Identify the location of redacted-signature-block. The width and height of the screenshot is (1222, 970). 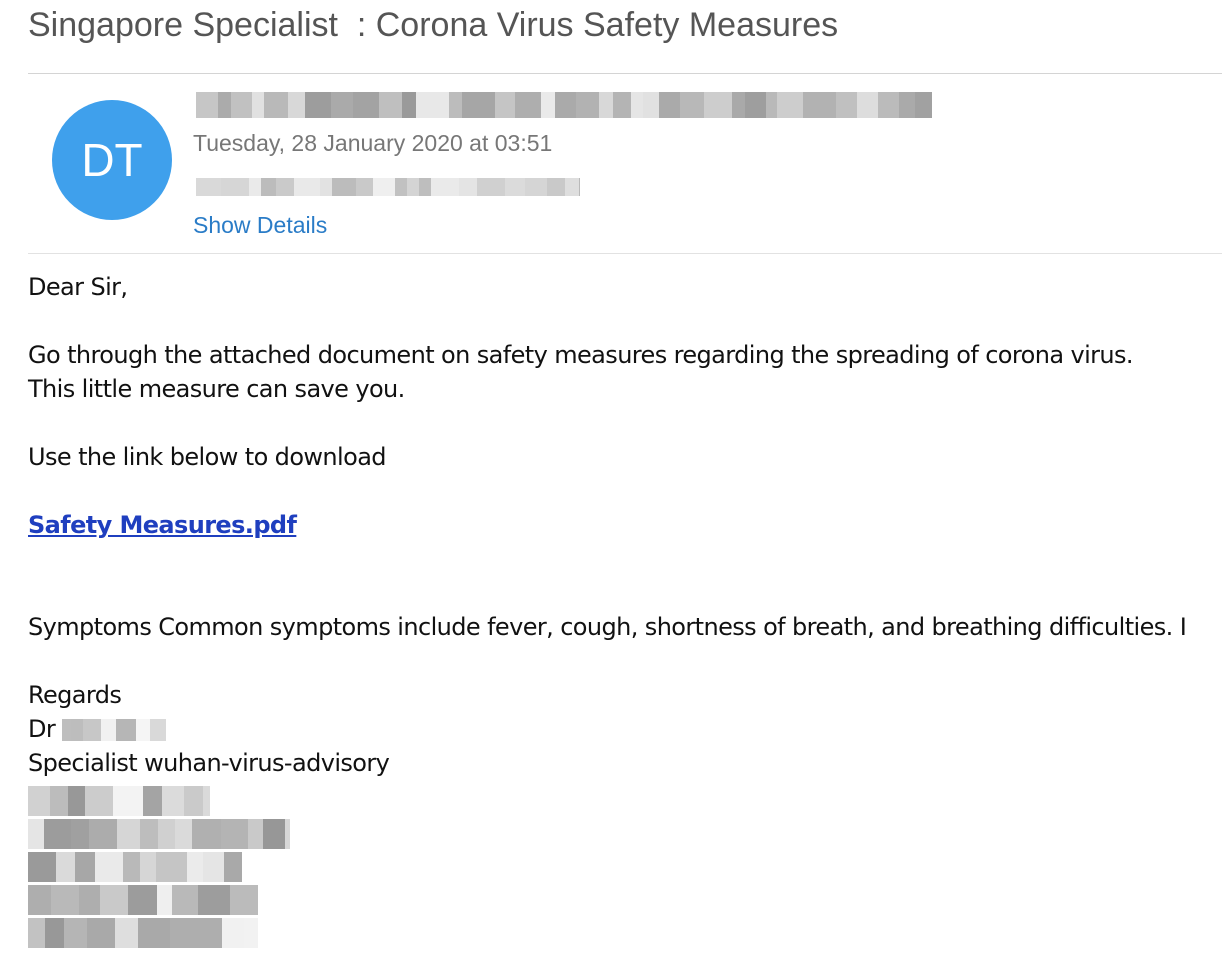
(161, 869).